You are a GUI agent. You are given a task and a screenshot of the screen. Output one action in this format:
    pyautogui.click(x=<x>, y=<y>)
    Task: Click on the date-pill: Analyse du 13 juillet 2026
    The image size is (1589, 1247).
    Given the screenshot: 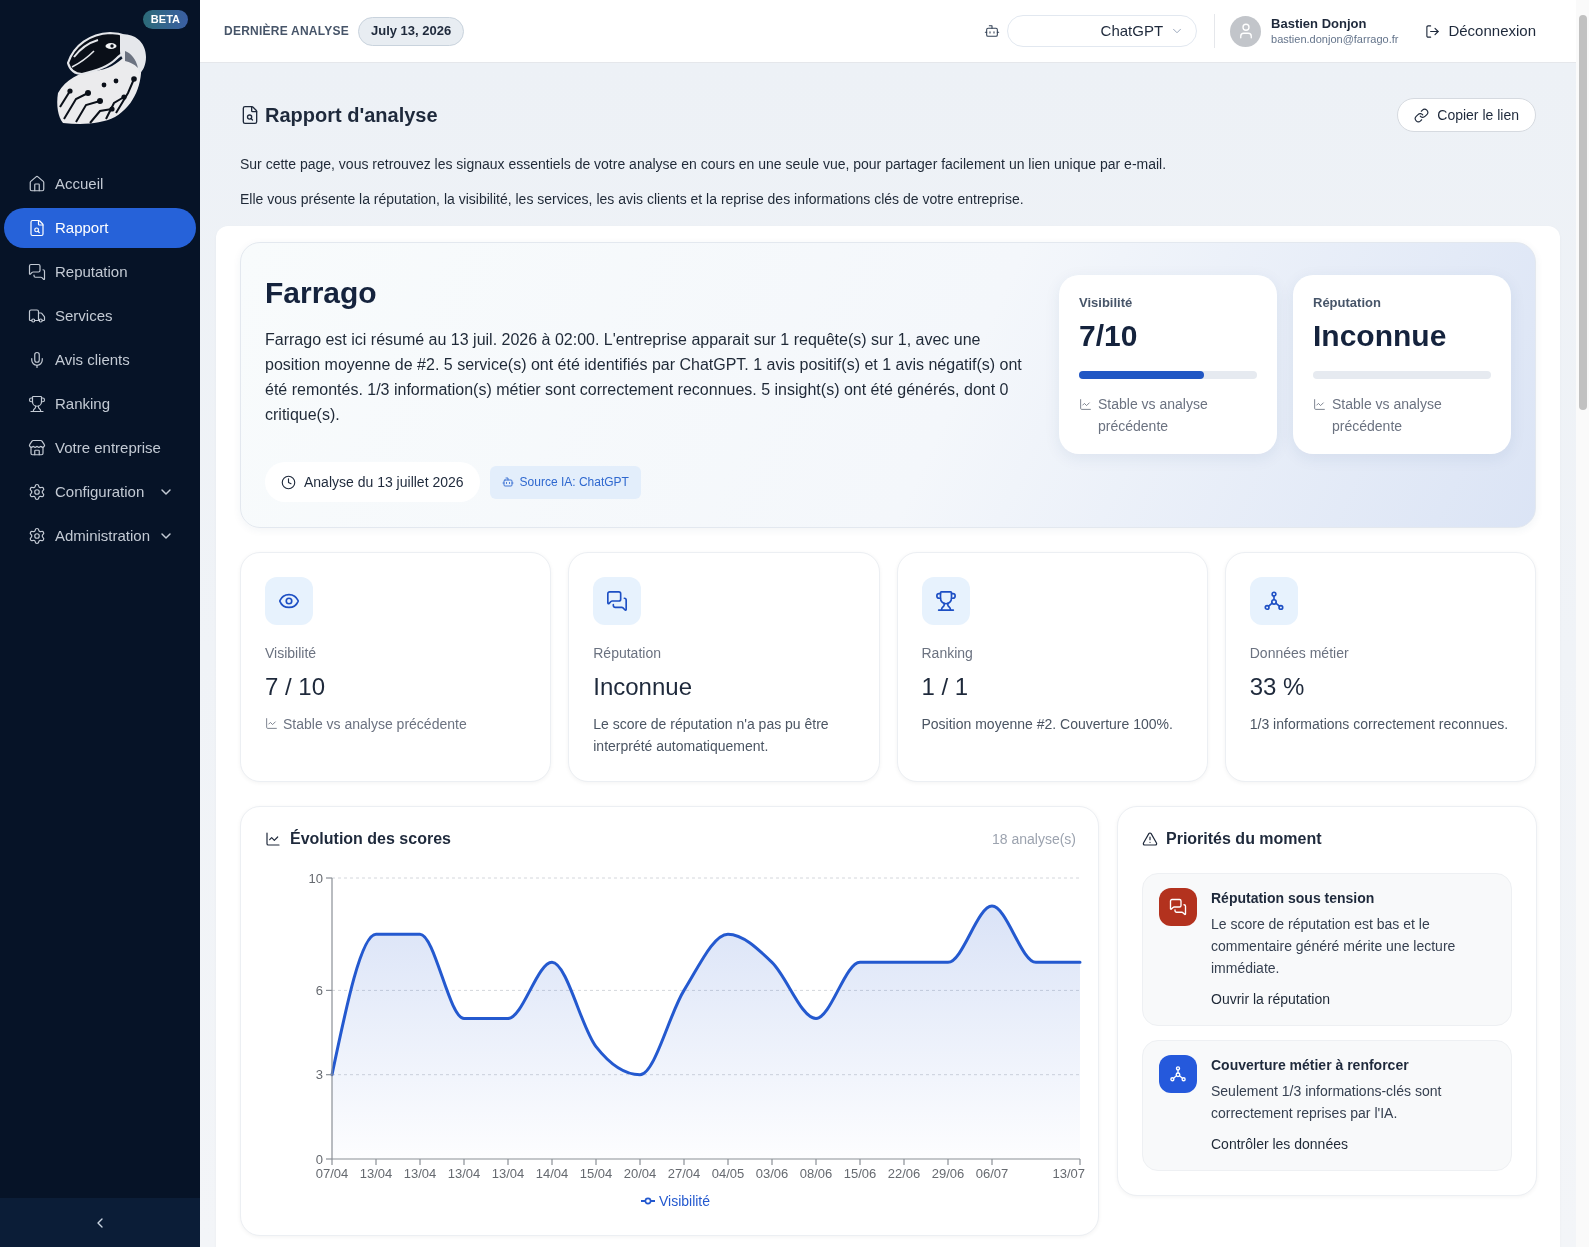 What is the action you would take?
    pyautogui.click(x=372, y=482)
    